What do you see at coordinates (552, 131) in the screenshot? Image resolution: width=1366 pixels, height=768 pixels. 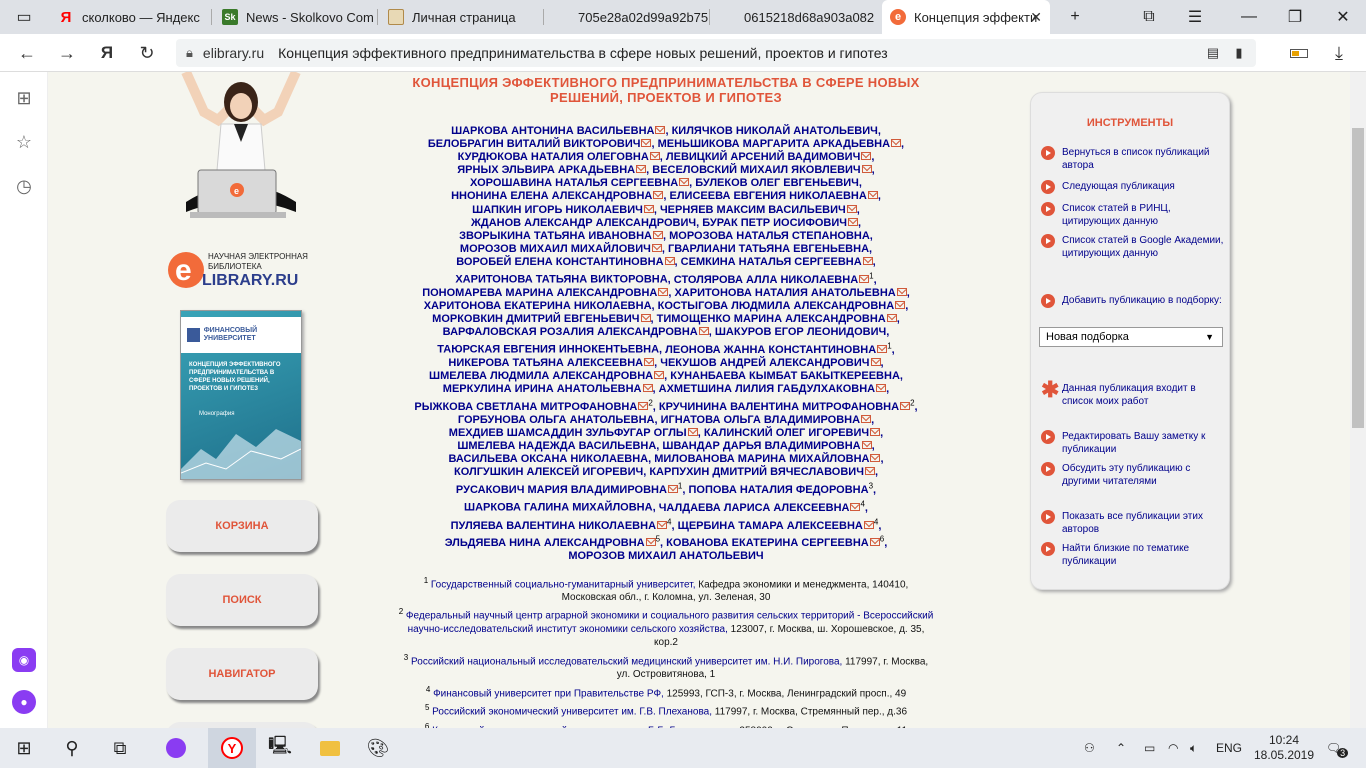 I see `author-name-link: ШАРКОВА АНТОНИНА ВАСИЛЬЕВНА` at bounding box center [552, 131].